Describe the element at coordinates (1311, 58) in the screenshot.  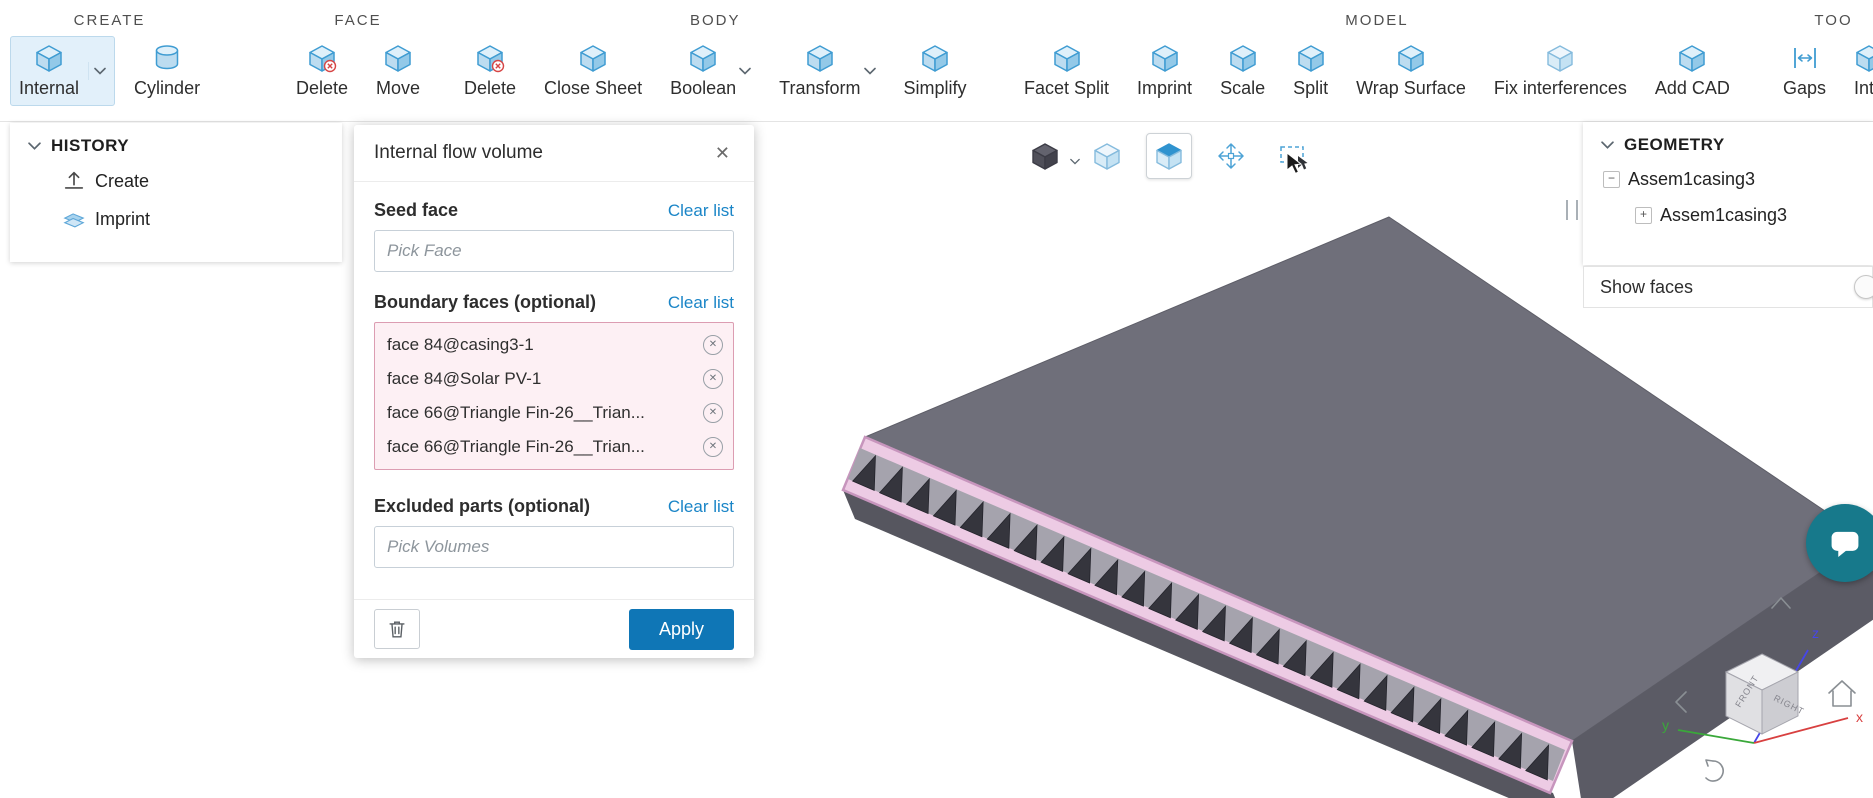
I see `split-icon` at that location.